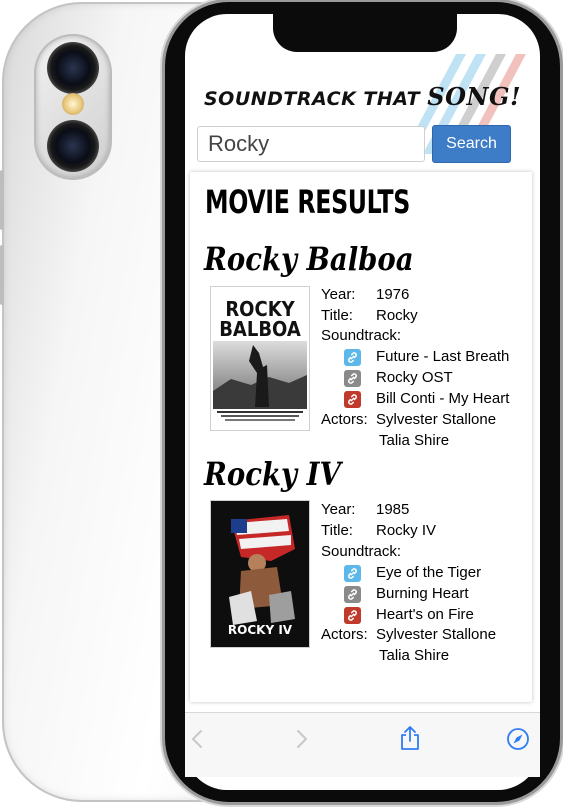 The height and width of the screenshot is (808, 563). Describe the element at coordinates (474, 96) in the screenshot. I see `brand-emphasis: SONG!` at that location.